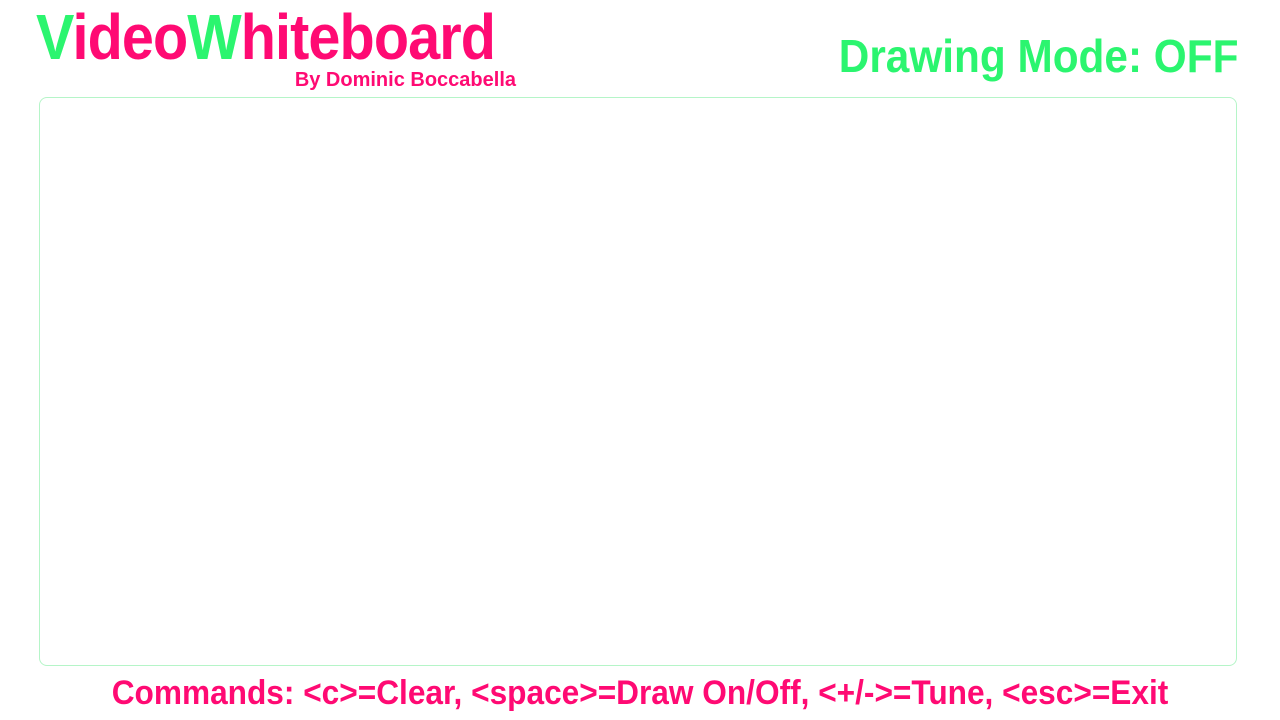  Describe the element at coordinates (130, 37) in the screenshot. I see `title-word-ideo: ideo` at that location.